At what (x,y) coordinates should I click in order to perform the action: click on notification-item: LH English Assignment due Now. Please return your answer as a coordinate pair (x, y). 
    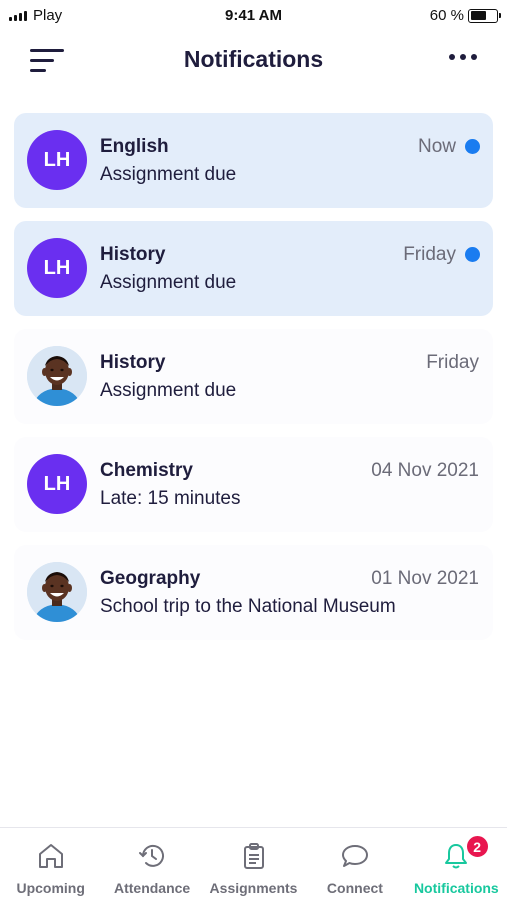
    Looking at the image, I should click on (253, 160).